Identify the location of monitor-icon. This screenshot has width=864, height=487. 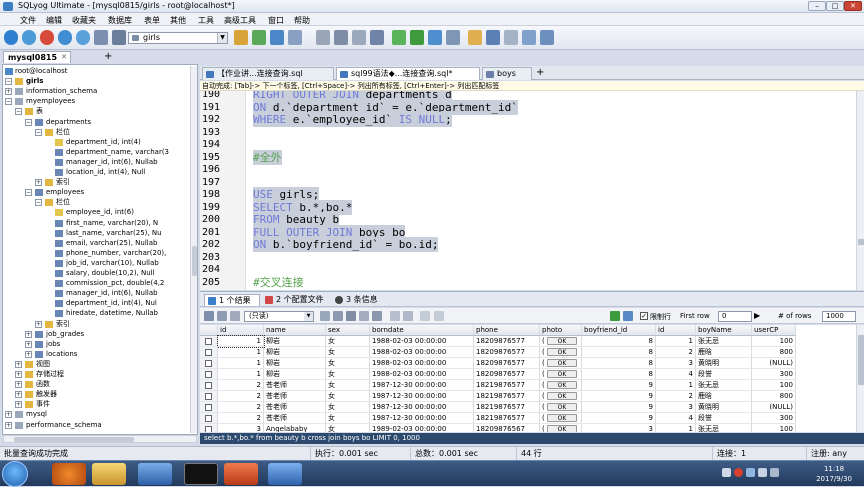
(493, 37).